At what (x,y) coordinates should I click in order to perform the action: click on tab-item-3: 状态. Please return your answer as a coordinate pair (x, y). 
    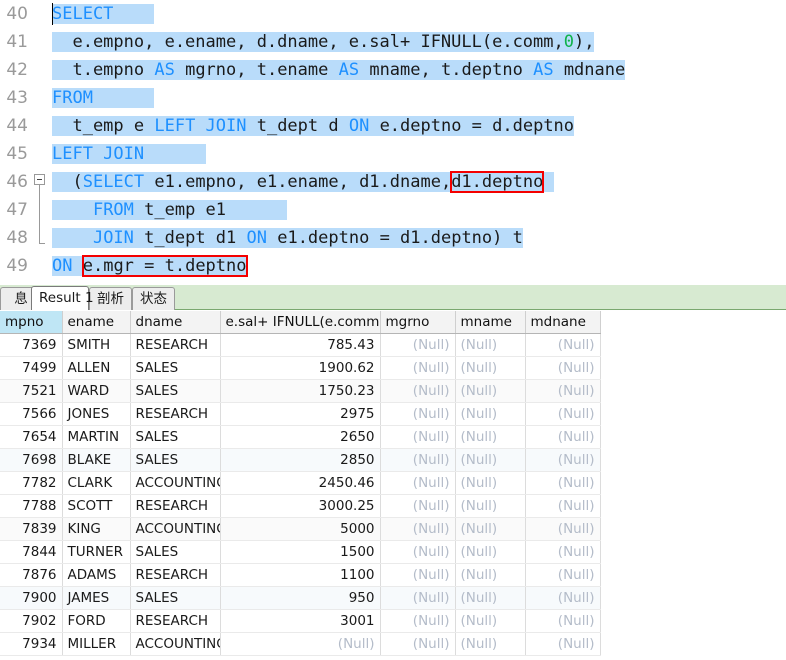
    Looking at the image, I should click on (153, 298).